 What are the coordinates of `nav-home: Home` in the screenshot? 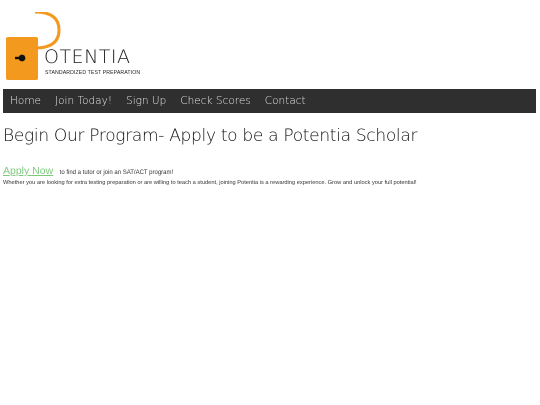 It's located at (25, 101).